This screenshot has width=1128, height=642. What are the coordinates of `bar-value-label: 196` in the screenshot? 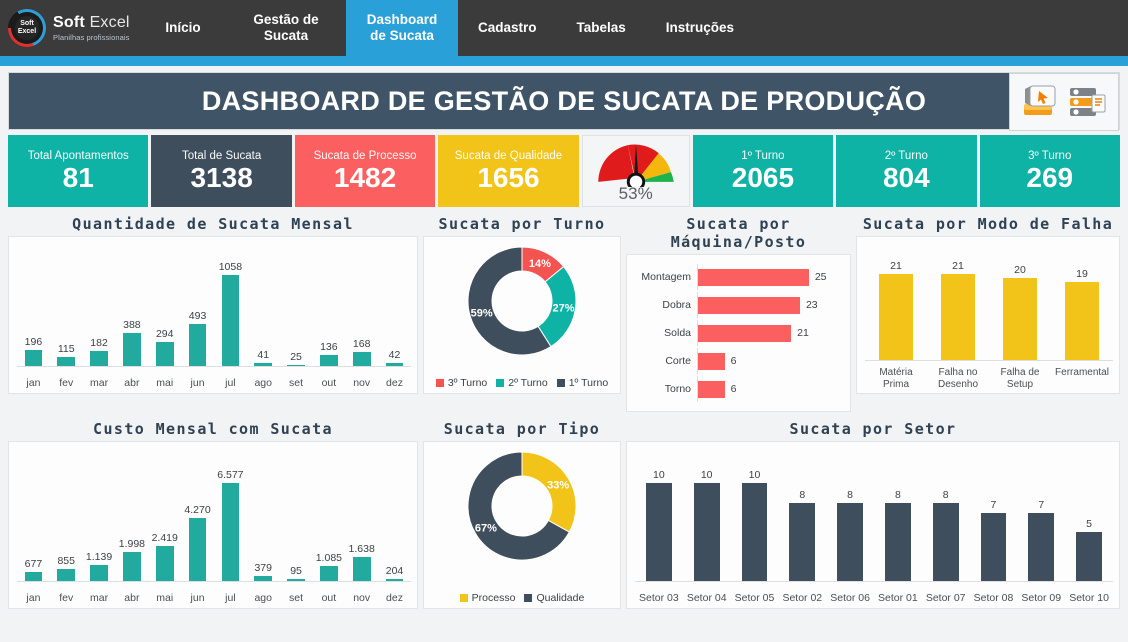 It's located at (33, 342).